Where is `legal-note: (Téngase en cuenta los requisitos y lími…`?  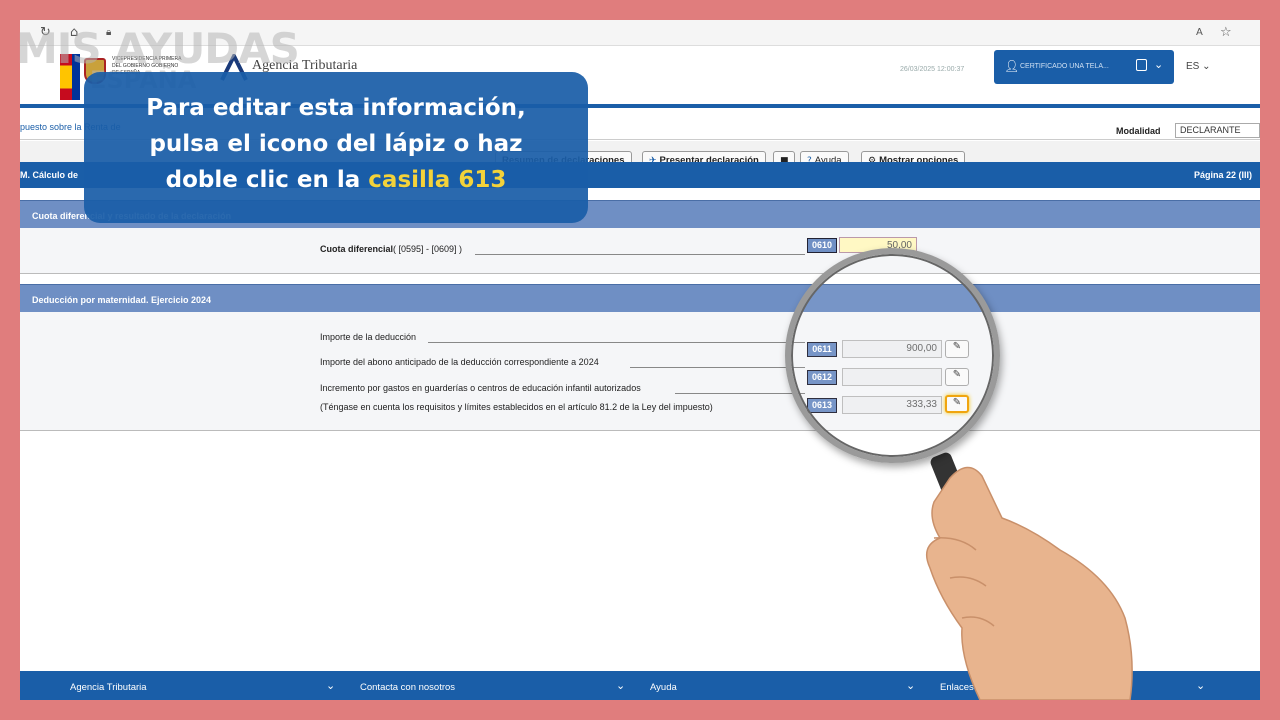
legal-note: (Téngase en cuenta los requisitos y lími… is located at coordinates (516, 407).